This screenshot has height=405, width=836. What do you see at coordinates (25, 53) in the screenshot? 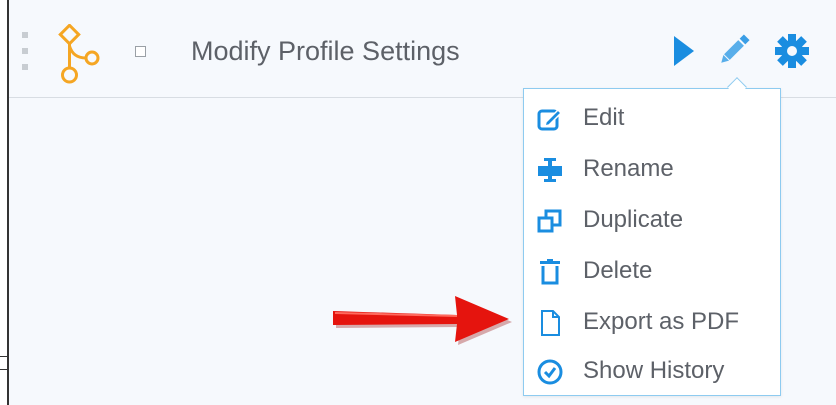
I see `drag-handle-icon` at bounding box center [25, 53].